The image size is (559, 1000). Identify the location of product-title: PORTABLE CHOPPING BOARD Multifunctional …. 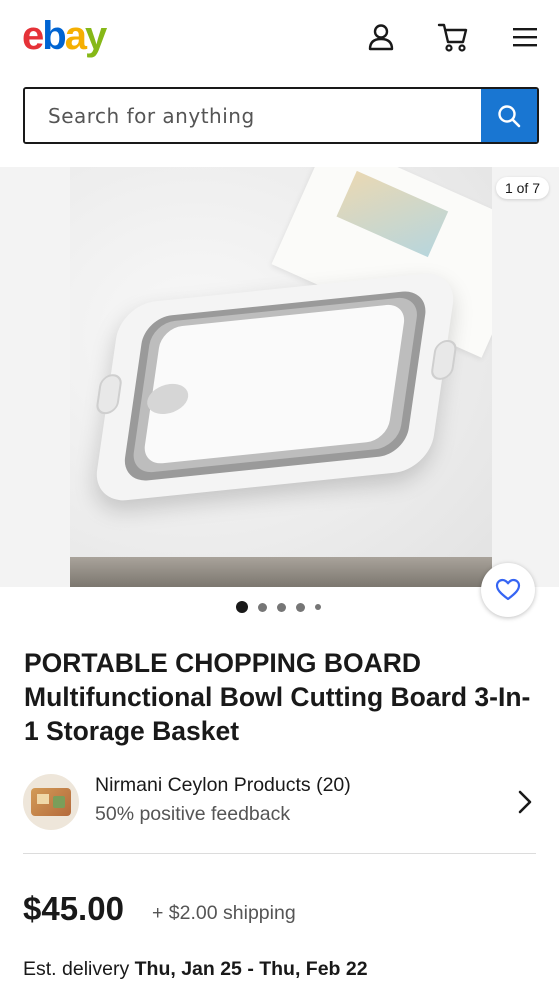
(277, 697).